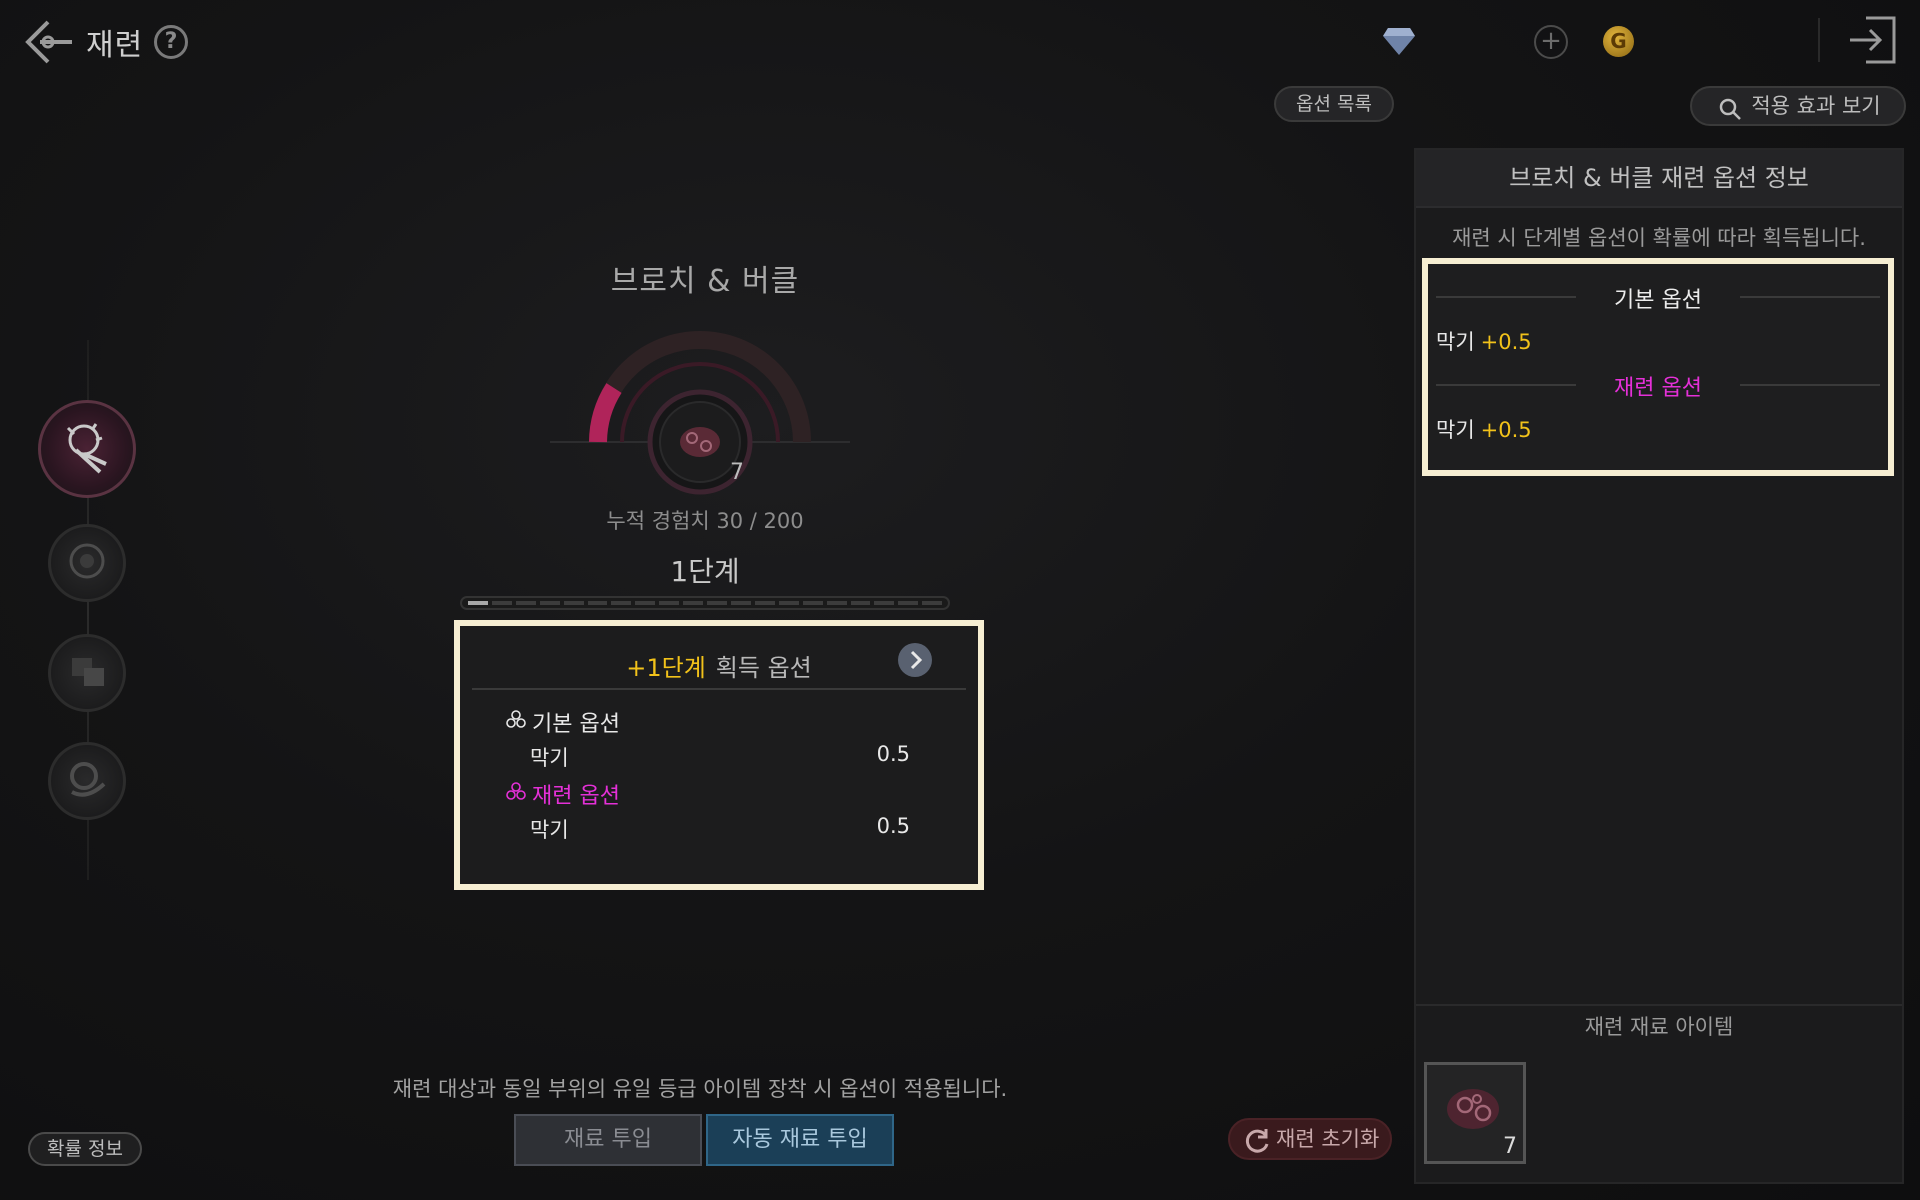  Describe the element at coordinates (1659, 179) in the screenshot. I see `panel-title: 브로치 & 버클 재련 옵션 정보` at that location.